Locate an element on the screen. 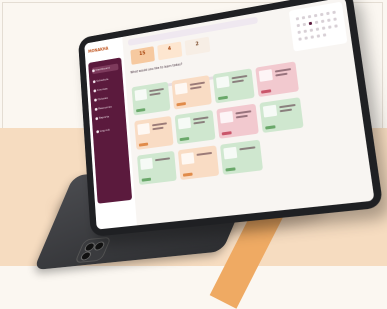 Image resolution: width=387 pixels, height=309 pixels. folder-icon is located at coordinates (96, 109).